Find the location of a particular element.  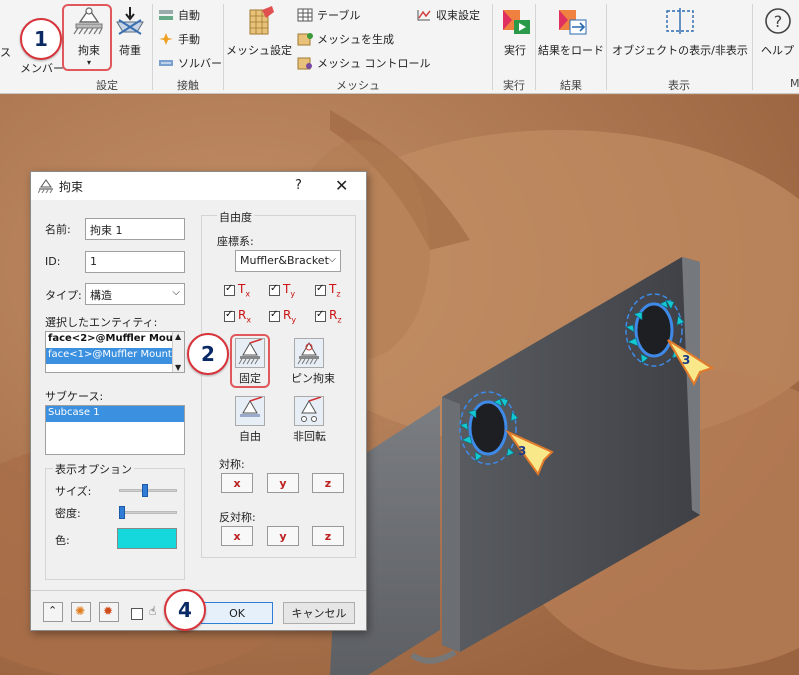

mesh-control-button: メッシュ コントロール is located at coordinates (364, 63).